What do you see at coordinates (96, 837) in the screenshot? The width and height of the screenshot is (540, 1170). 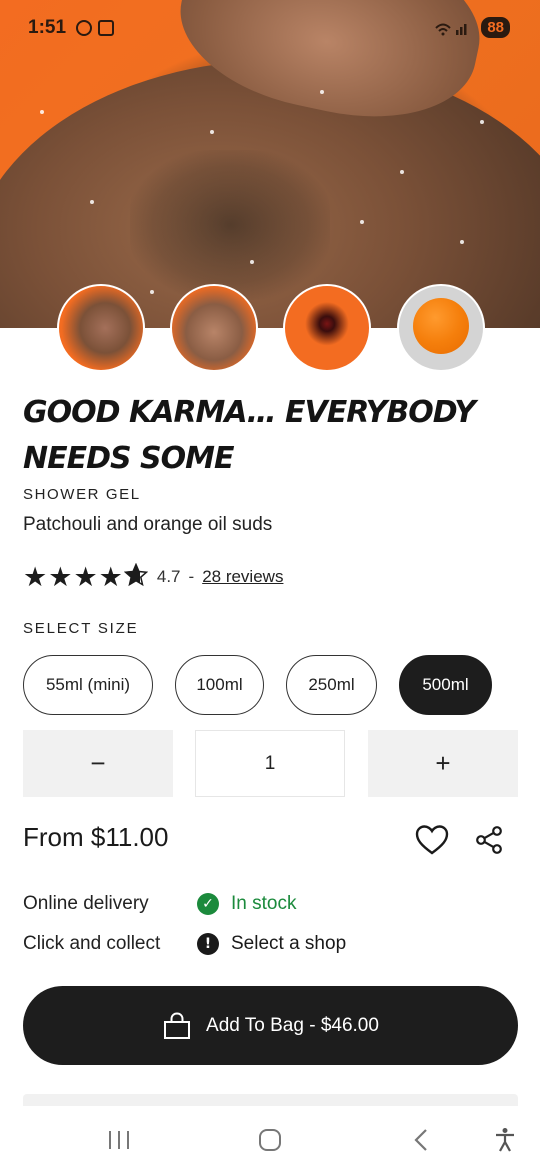 I see `price: From $11.00` at bounding box center [96, 837].